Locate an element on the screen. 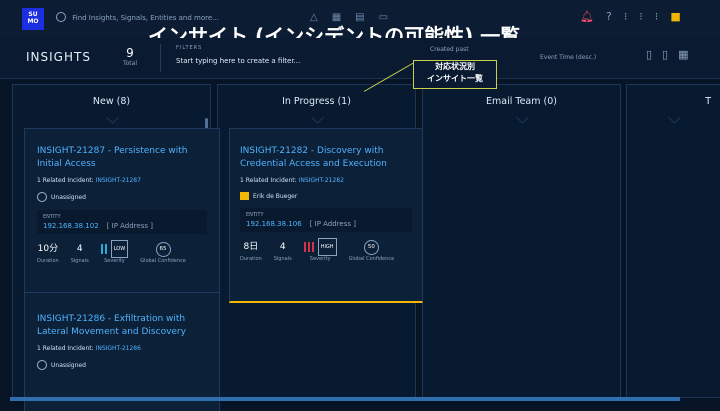  duration-value: 8日 is located at coordinates (251, 247).